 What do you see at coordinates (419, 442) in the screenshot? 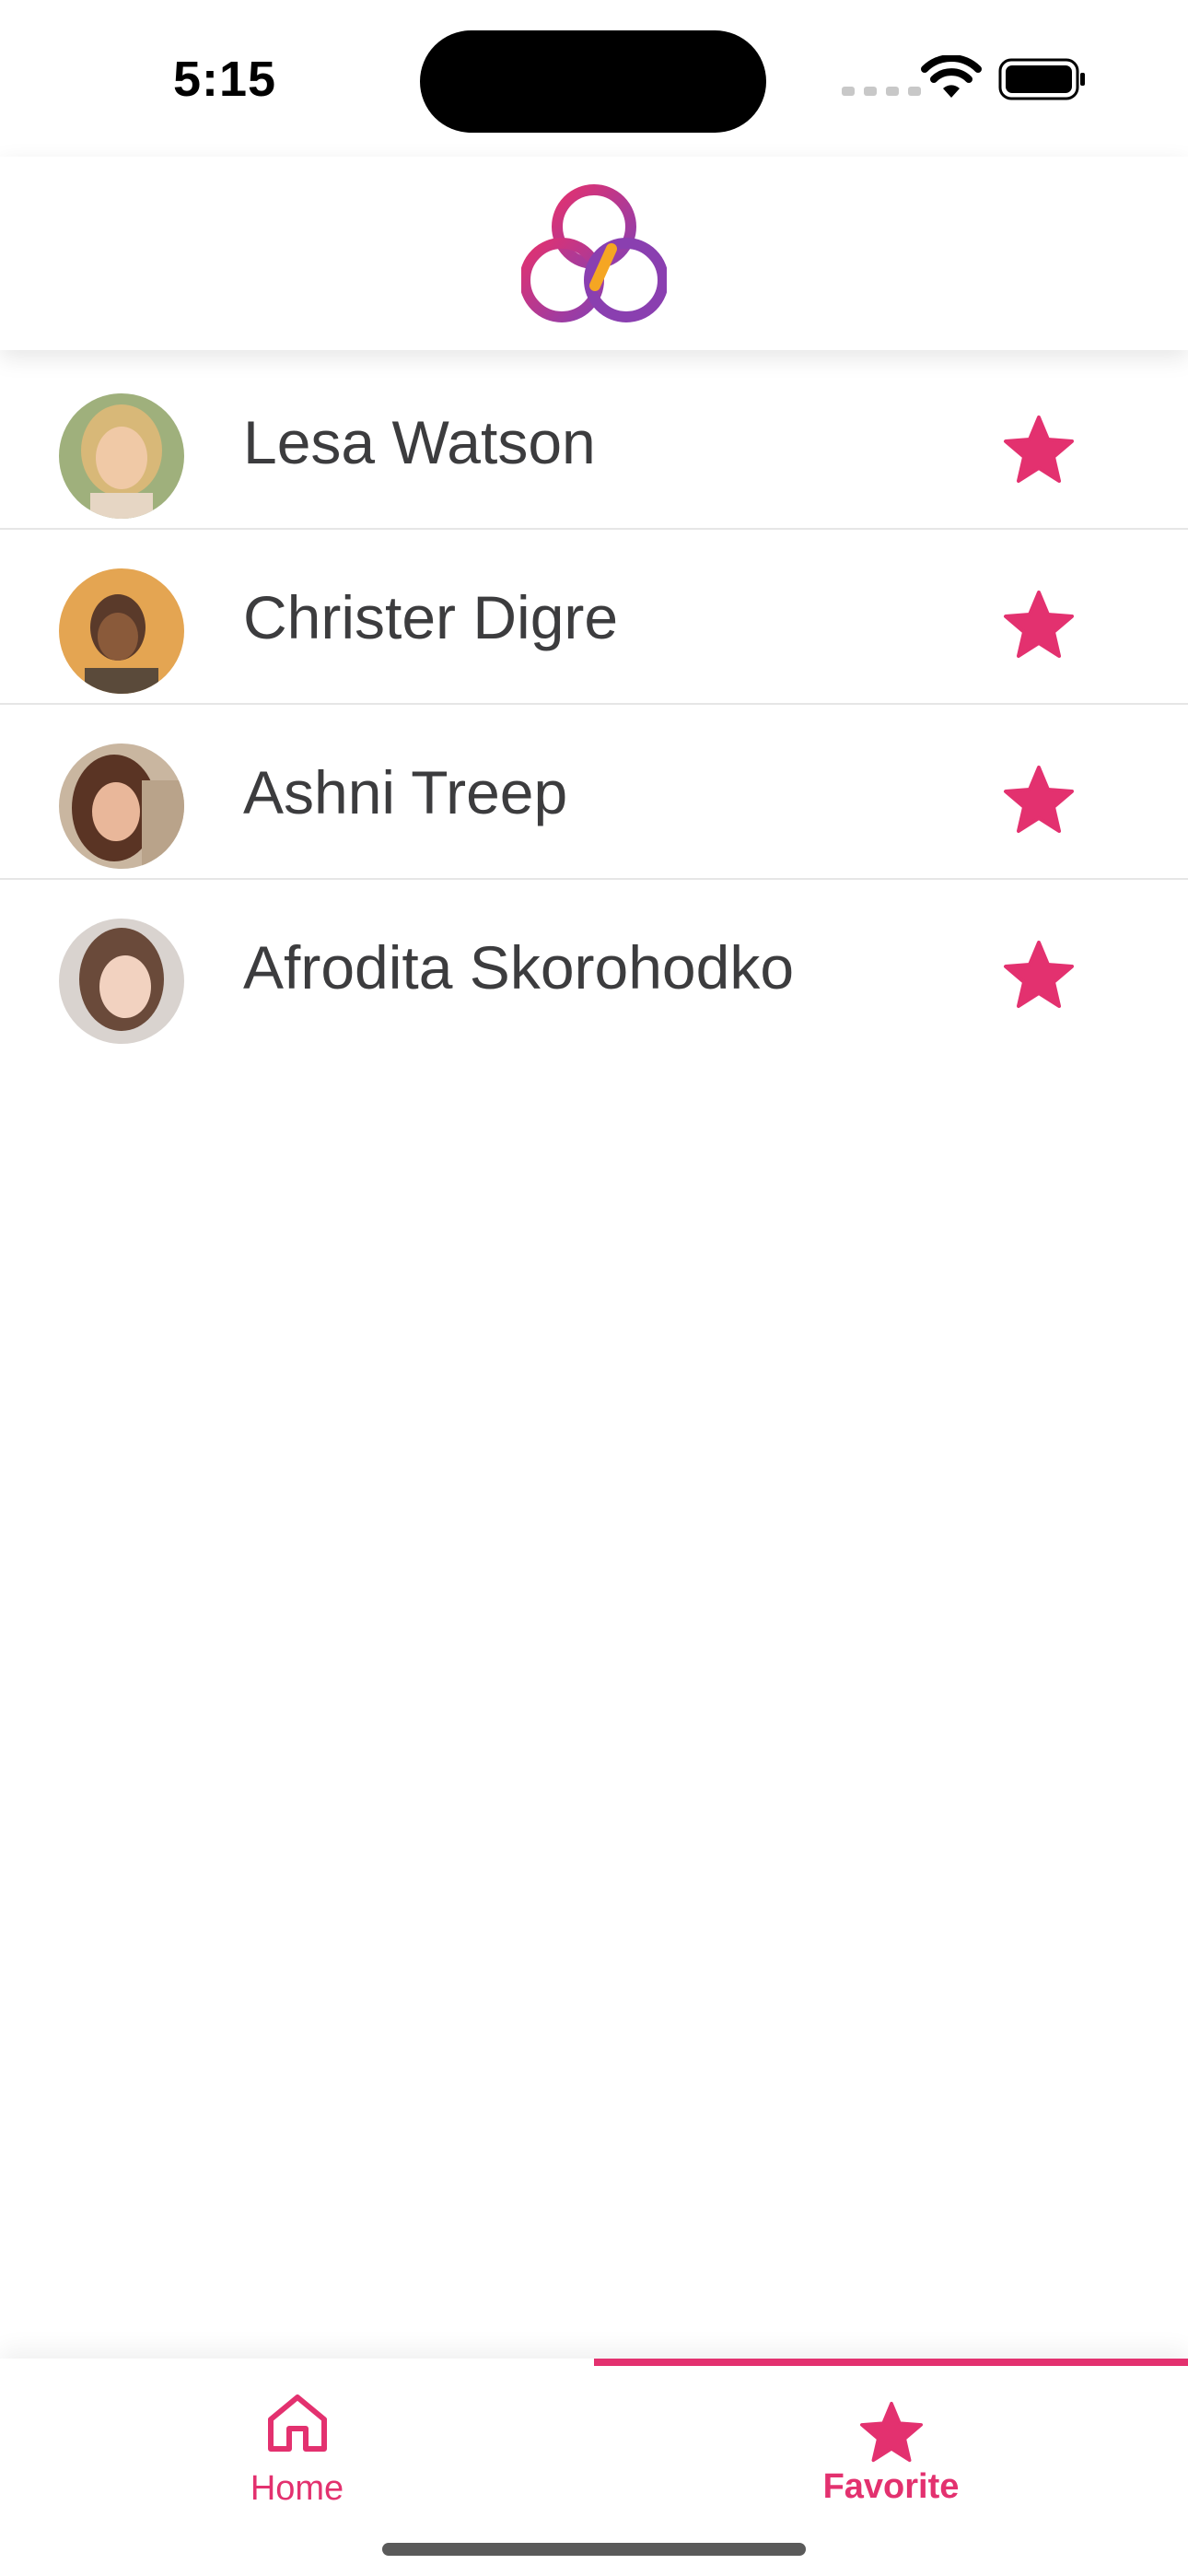
I see `contact-name: Lesa Watson` at bounding box center [419, 442].